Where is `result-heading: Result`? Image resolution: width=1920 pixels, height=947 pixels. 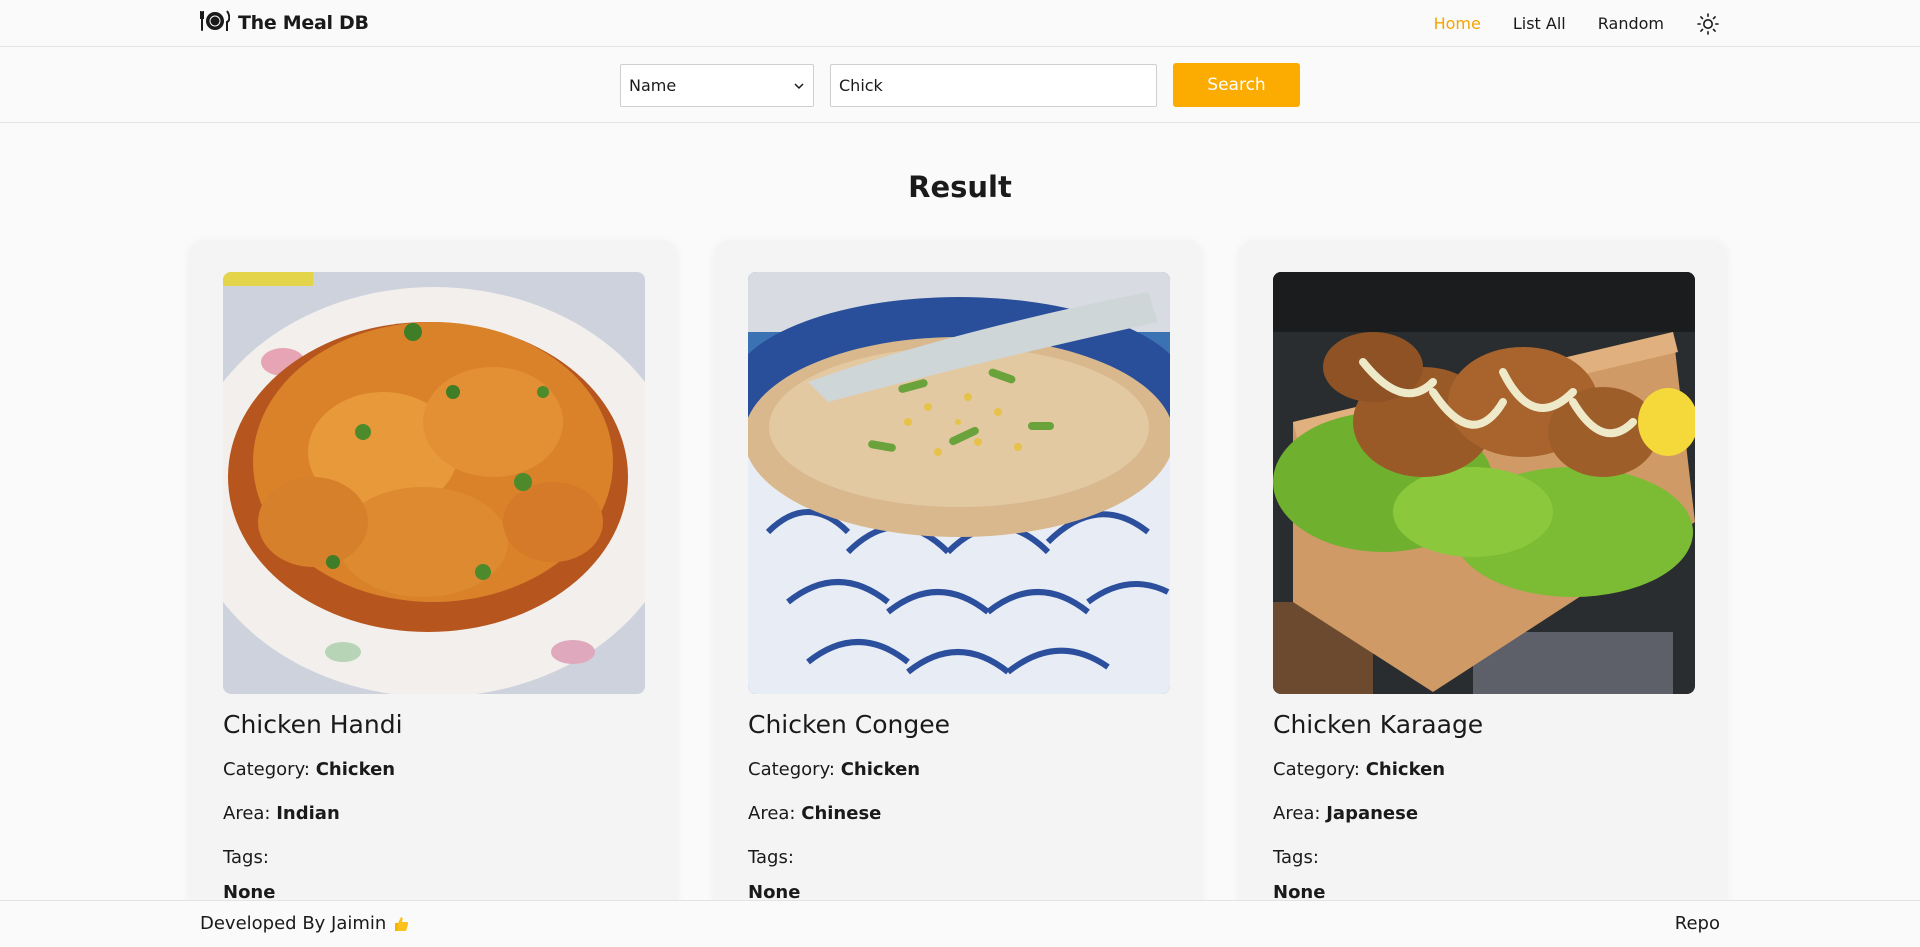 result-heading: Result is located at coordinates (960, 187).